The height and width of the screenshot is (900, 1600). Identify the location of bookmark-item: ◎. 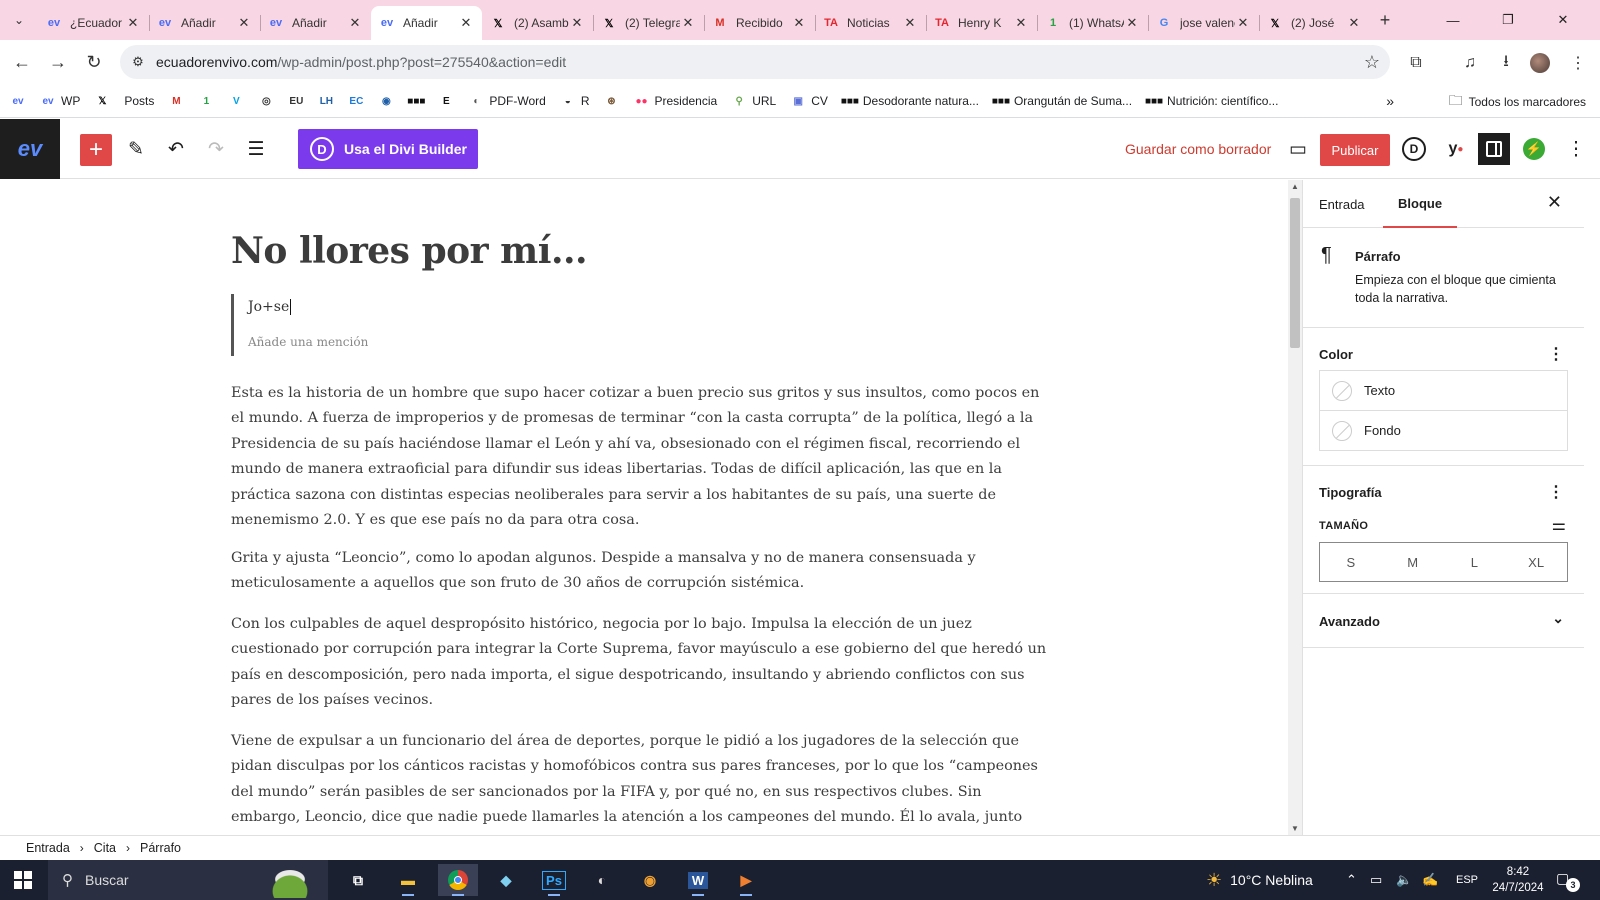
(266, 101).